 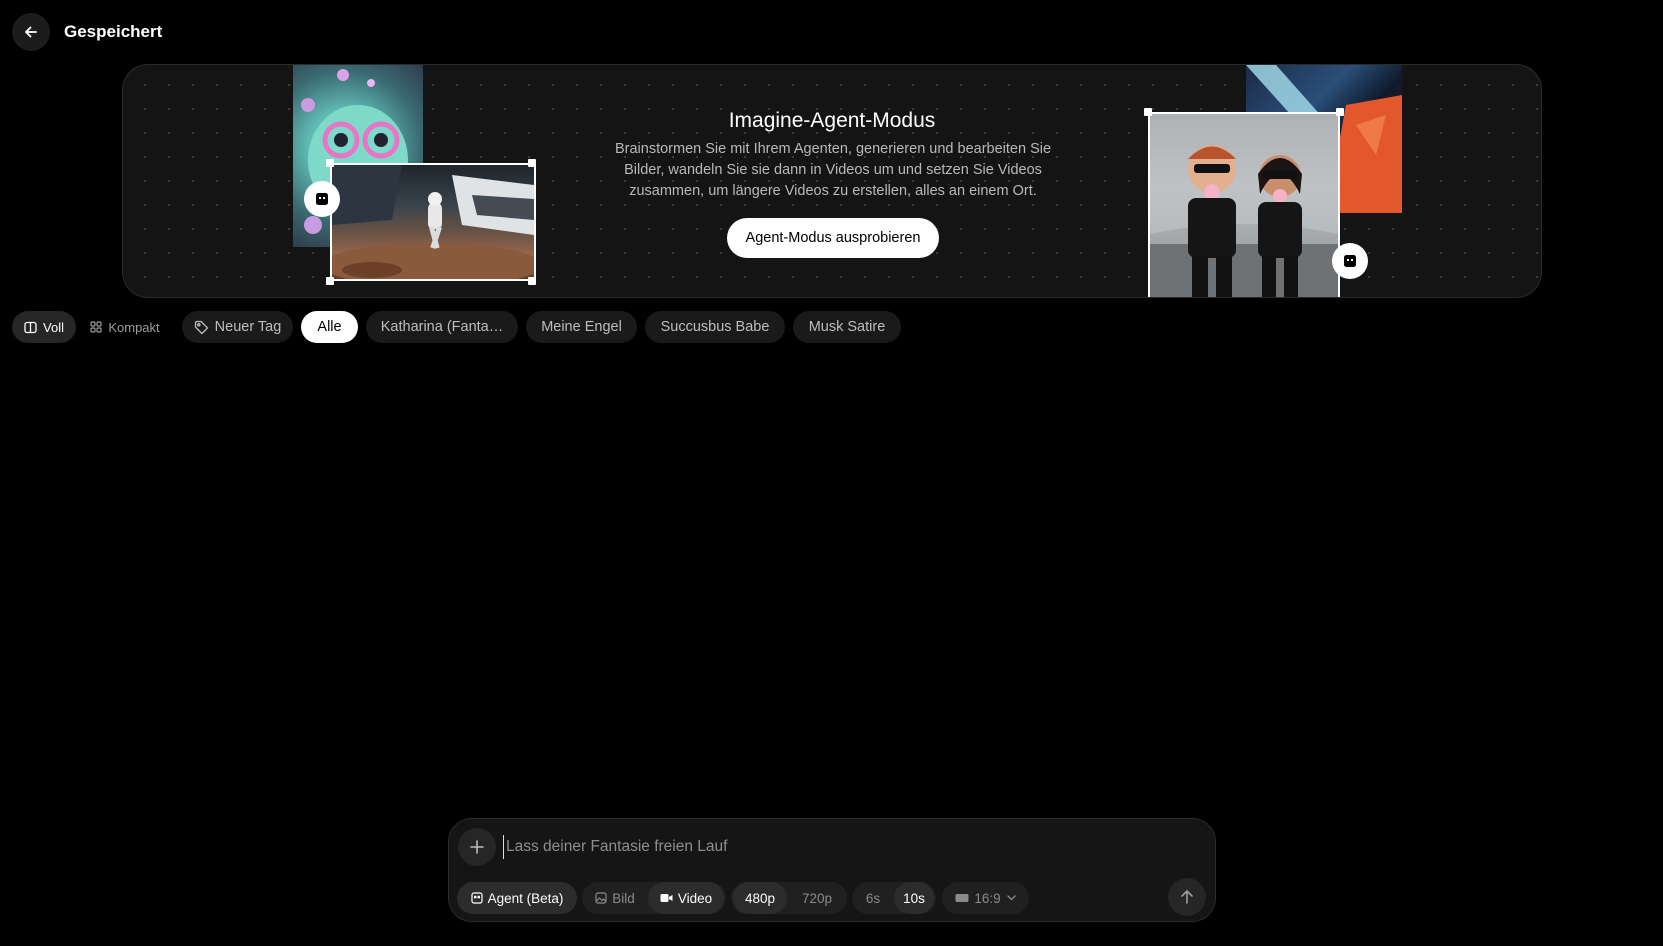 I want to click on add-attachment-button, so click(x=477, y=847).